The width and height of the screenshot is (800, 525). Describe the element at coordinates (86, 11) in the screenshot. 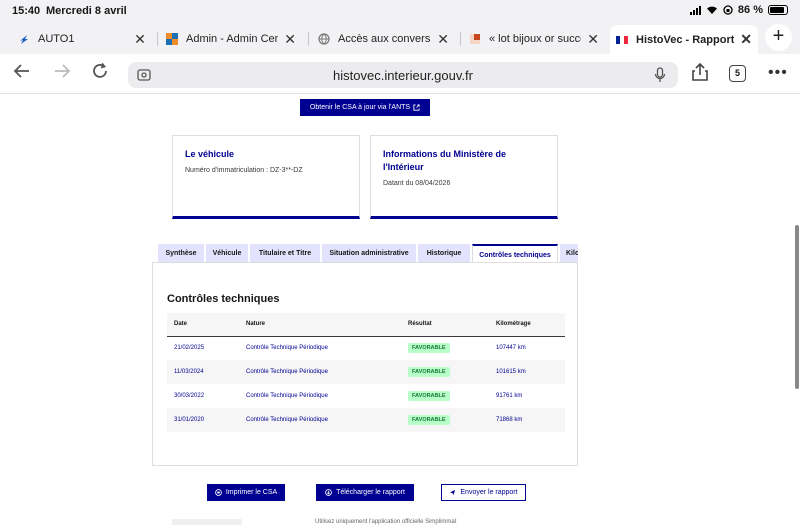

I see `status-date: Mercredi 8 avril` at that location.